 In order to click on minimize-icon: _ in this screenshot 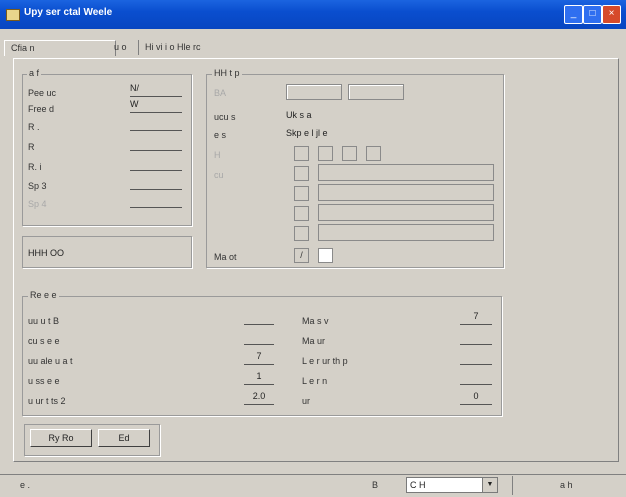, I will do `click(573, 14)`.